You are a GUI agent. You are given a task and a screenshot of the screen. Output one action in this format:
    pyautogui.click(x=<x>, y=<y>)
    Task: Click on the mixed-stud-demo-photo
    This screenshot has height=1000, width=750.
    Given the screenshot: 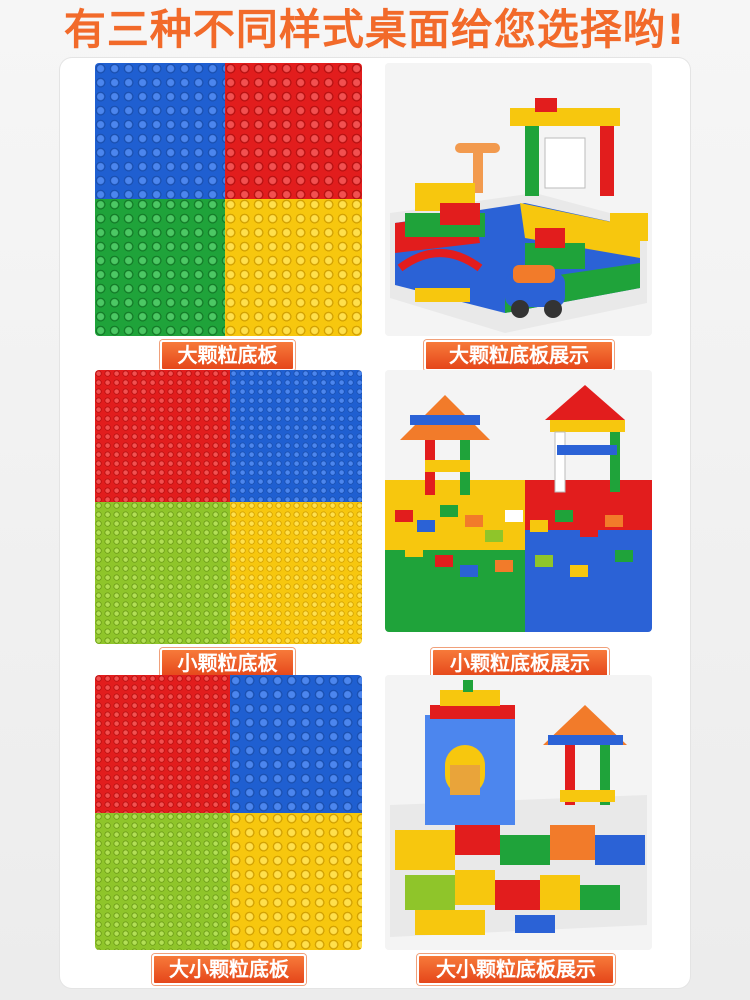 What is the action you would take?
    pyautogui.click(x=518, y=812)
    